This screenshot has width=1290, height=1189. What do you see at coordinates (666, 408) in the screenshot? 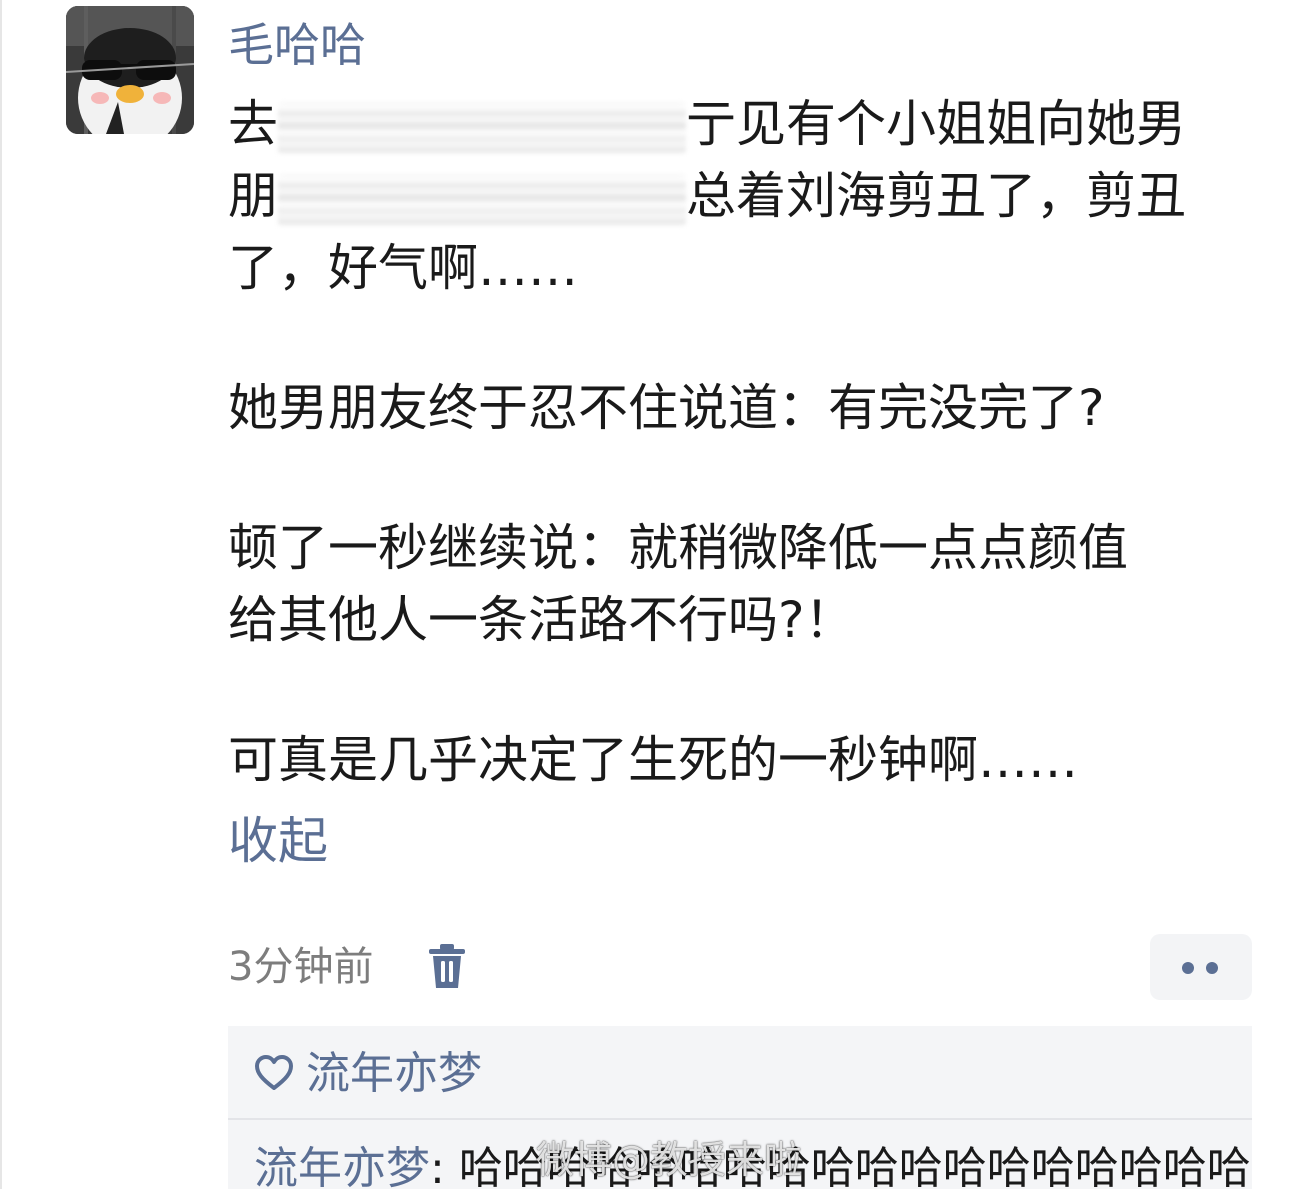
I see `comment-line: 她男朋友终于忍不住说道：有完没完了?` at bounding box center [666, 408].